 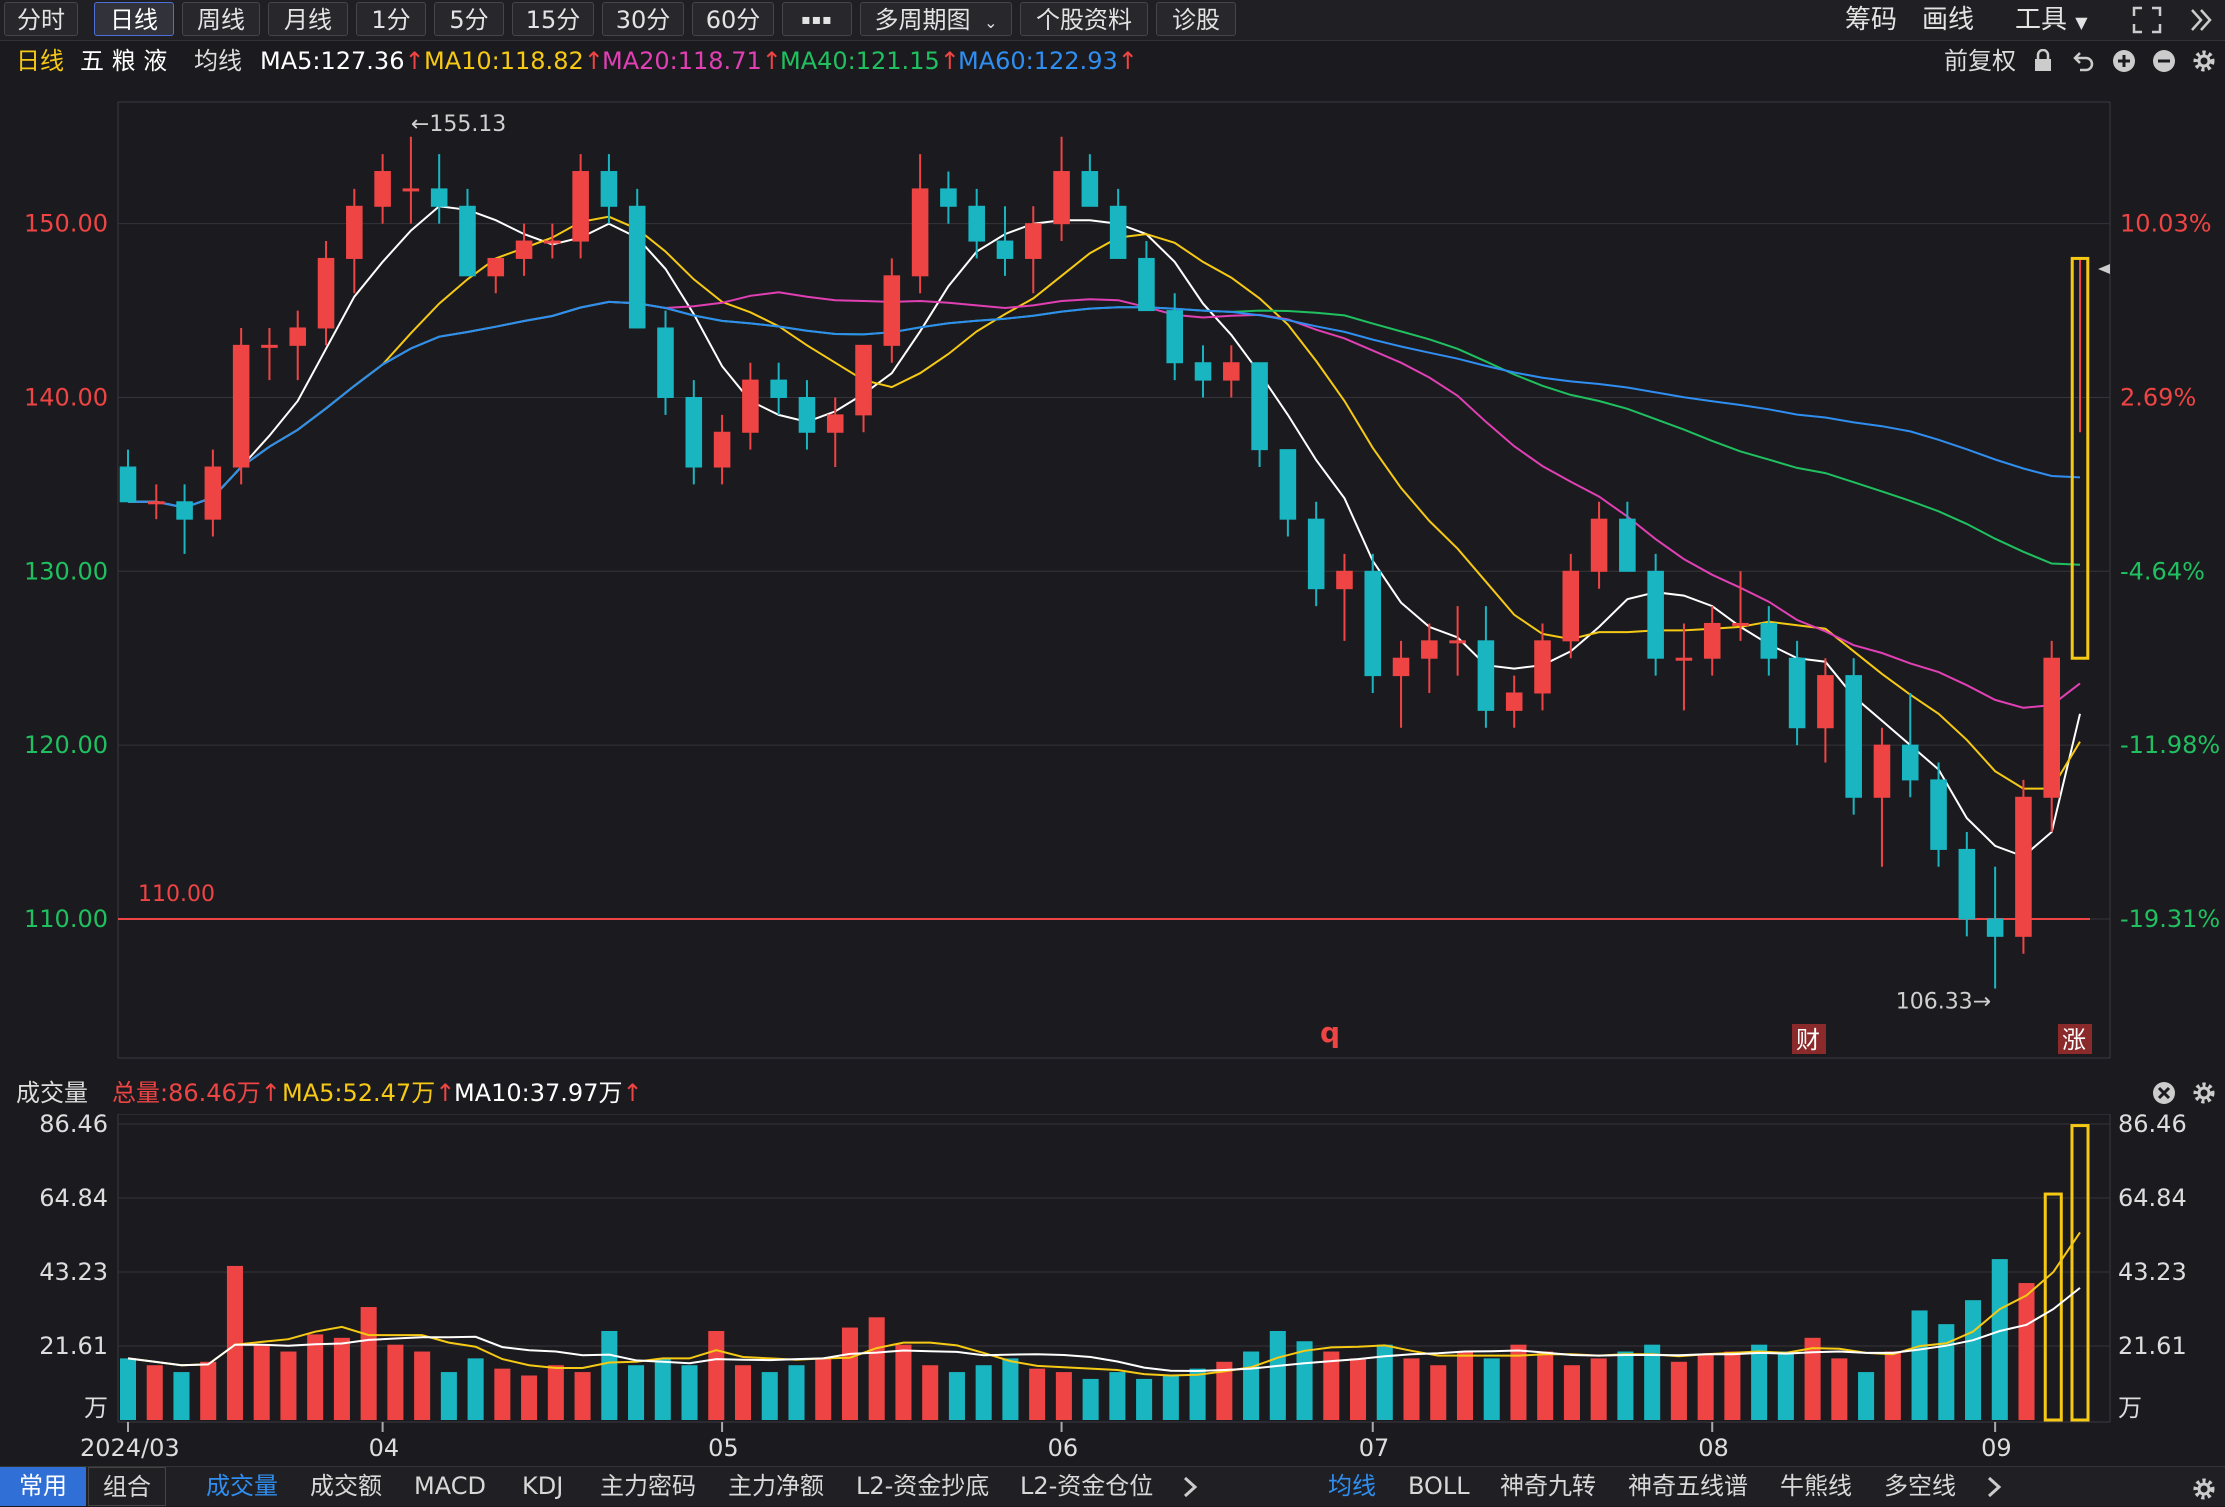 What do you see at coordinates (776, 1486) in the screenshot?
I see `indicator-main-net: 主力净额` at bounding box center [776, 1486].